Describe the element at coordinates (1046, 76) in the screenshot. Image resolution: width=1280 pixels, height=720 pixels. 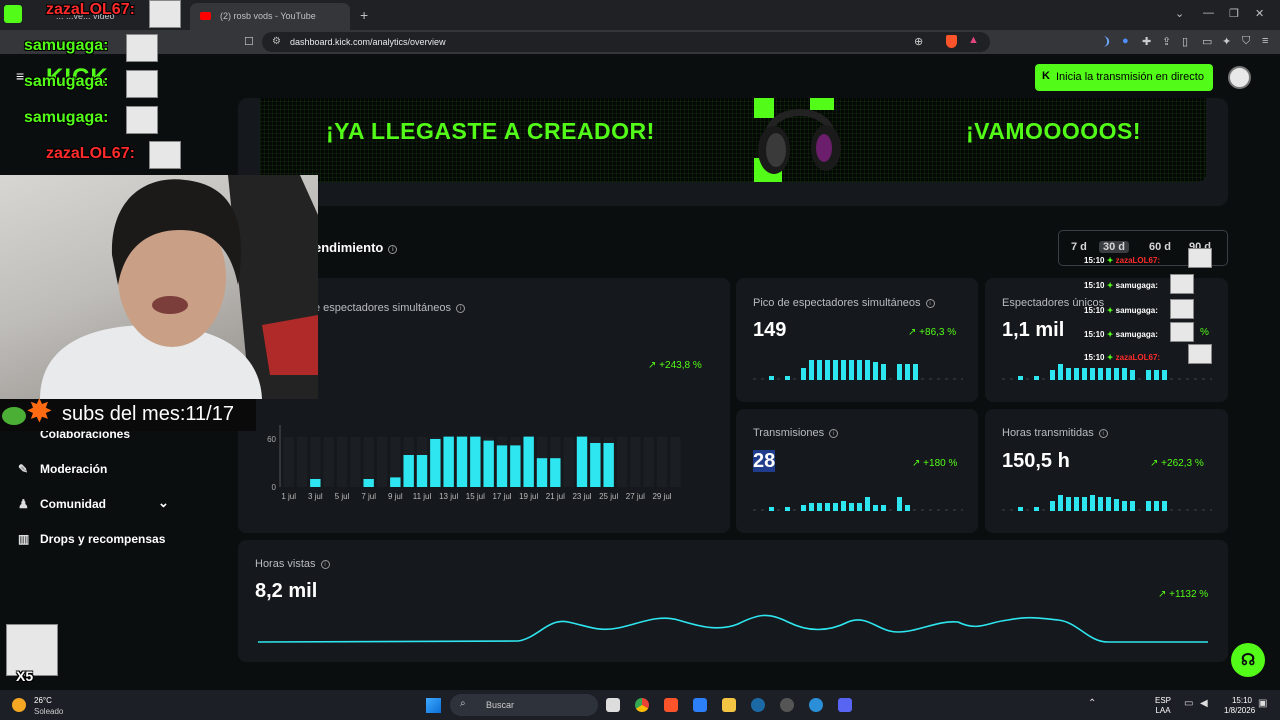
I see `kick-k-icon: K` at that location.